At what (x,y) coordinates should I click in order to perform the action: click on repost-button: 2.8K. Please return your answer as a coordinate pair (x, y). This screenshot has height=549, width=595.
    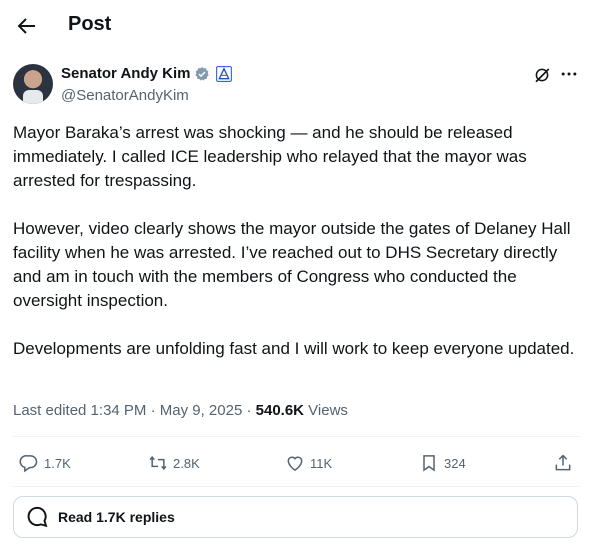
    Looking at the image, I should click on (174, 463).